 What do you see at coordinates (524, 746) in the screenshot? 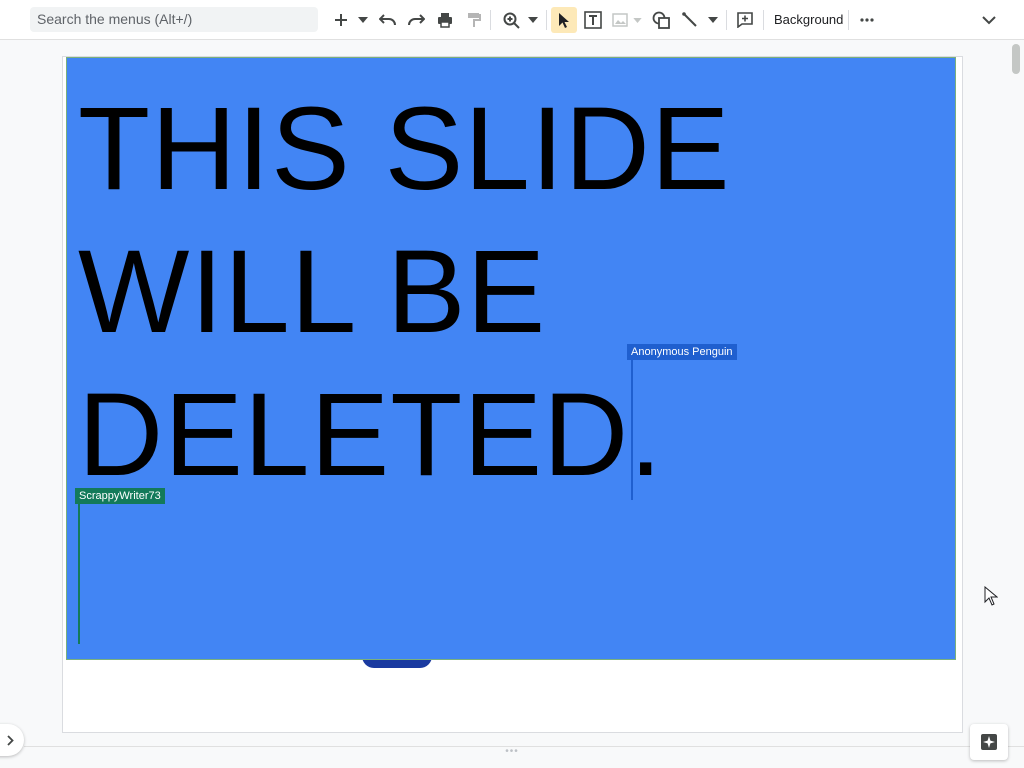
I see `filmstrip-divider` at bounding box center [524, 746].